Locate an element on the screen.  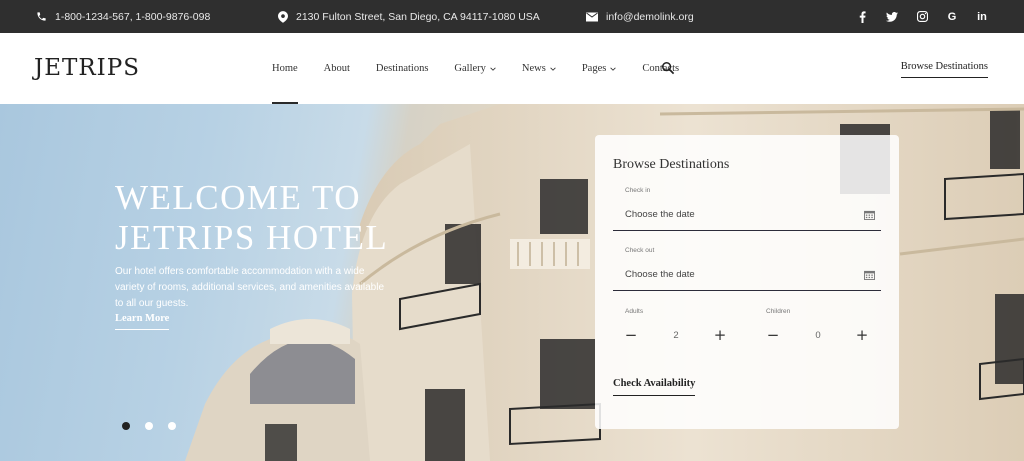
checkin-field: Choose the date is located at coordinates (747, 217).